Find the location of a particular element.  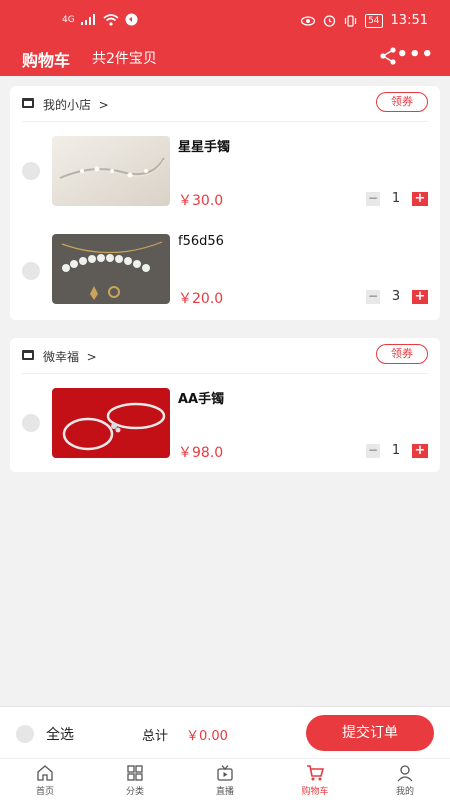

product-price: ￥30.0 is located at coordinates (201, 201).